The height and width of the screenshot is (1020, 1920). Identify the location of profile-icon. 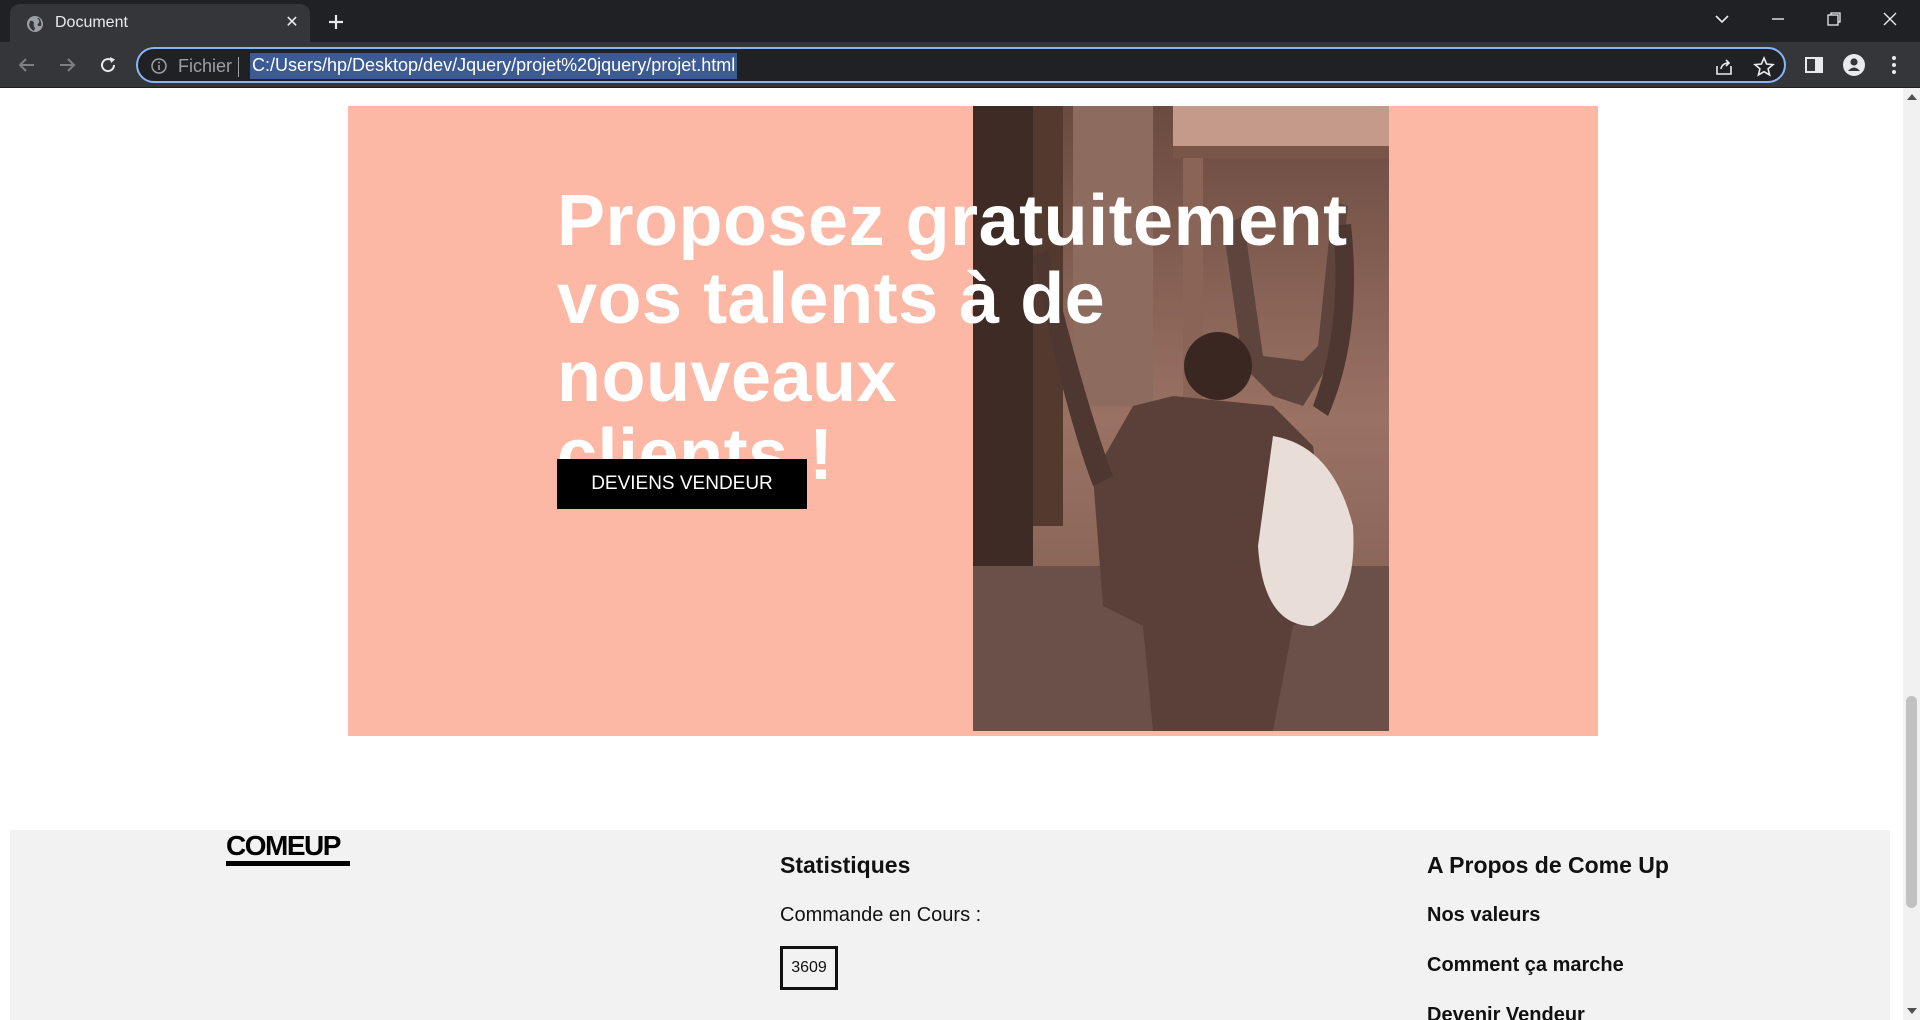
(1854, 65).